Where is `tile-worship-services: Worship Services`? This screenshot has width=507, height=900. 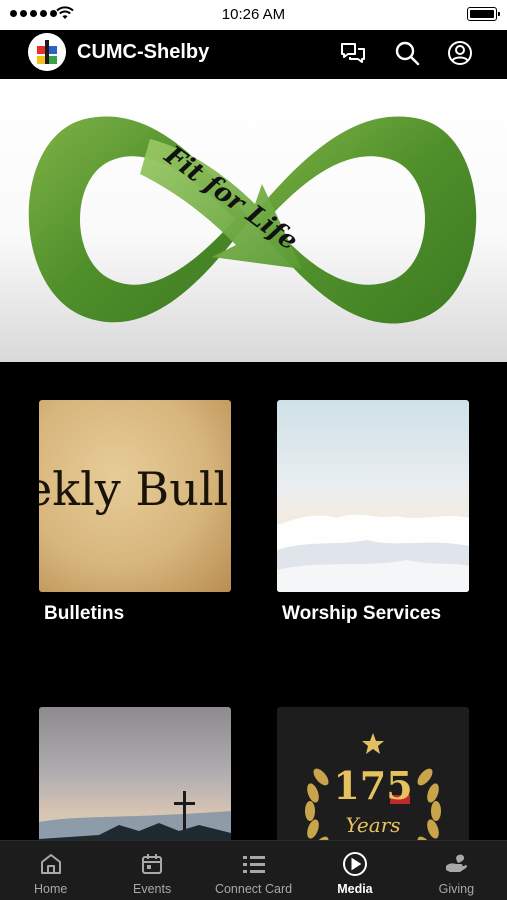 tile-worship-services: Worship Services is located at coordinates (373, 512).